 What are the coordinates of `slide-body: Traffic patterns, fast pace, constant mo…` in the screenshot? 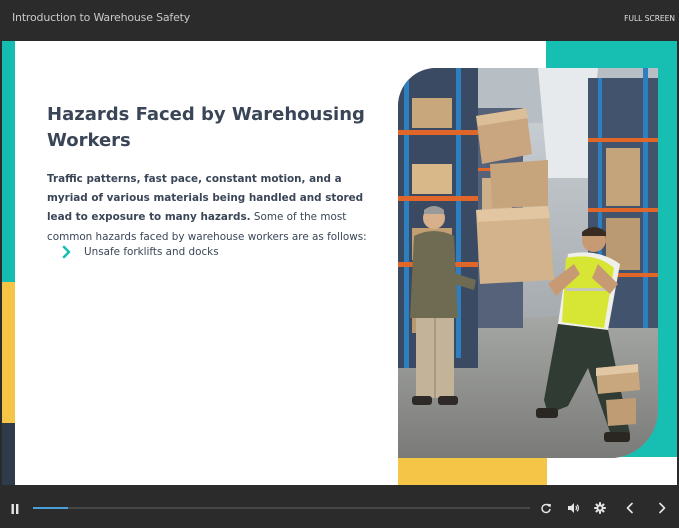 It's located at (208, 208).